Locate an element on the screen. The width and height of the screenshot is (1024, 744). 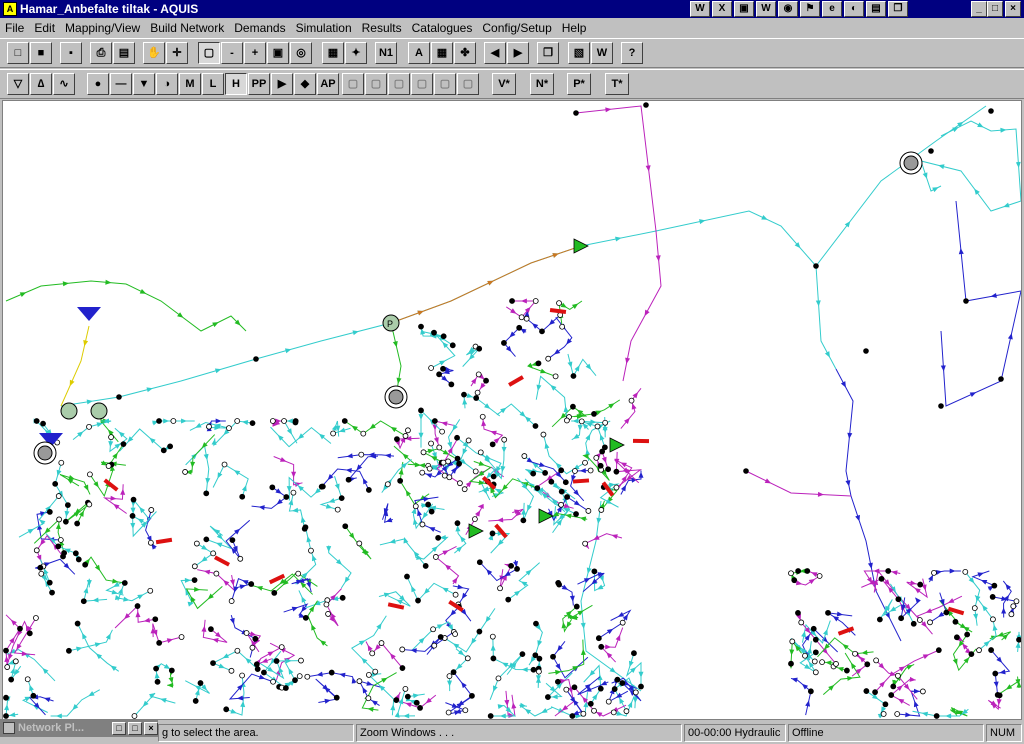
export-button: ❐ is located at coordinates (548, 53).